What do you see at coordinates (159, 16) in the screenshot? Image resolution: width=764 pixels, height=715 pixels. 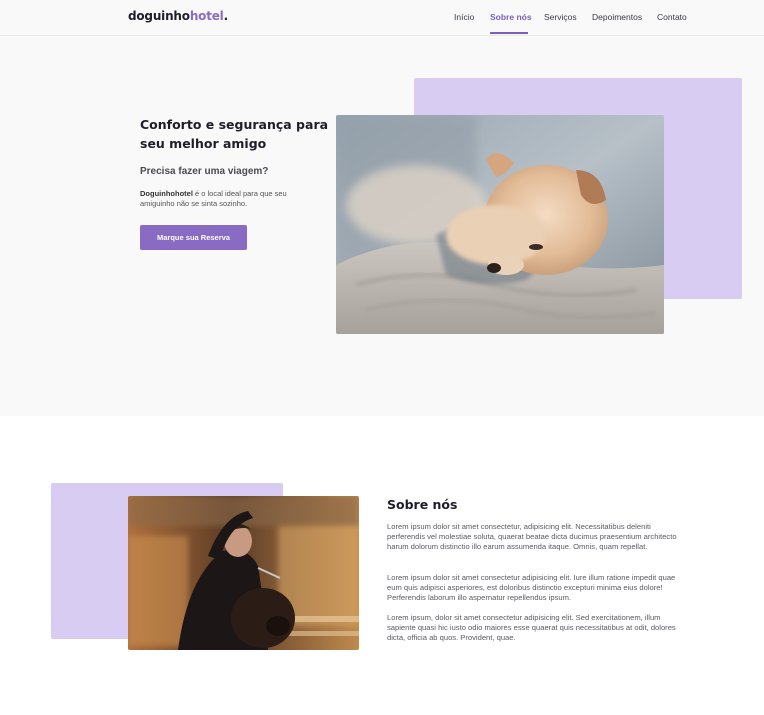 I see `logo-main: doguinho` at bounding box center [159, 16].